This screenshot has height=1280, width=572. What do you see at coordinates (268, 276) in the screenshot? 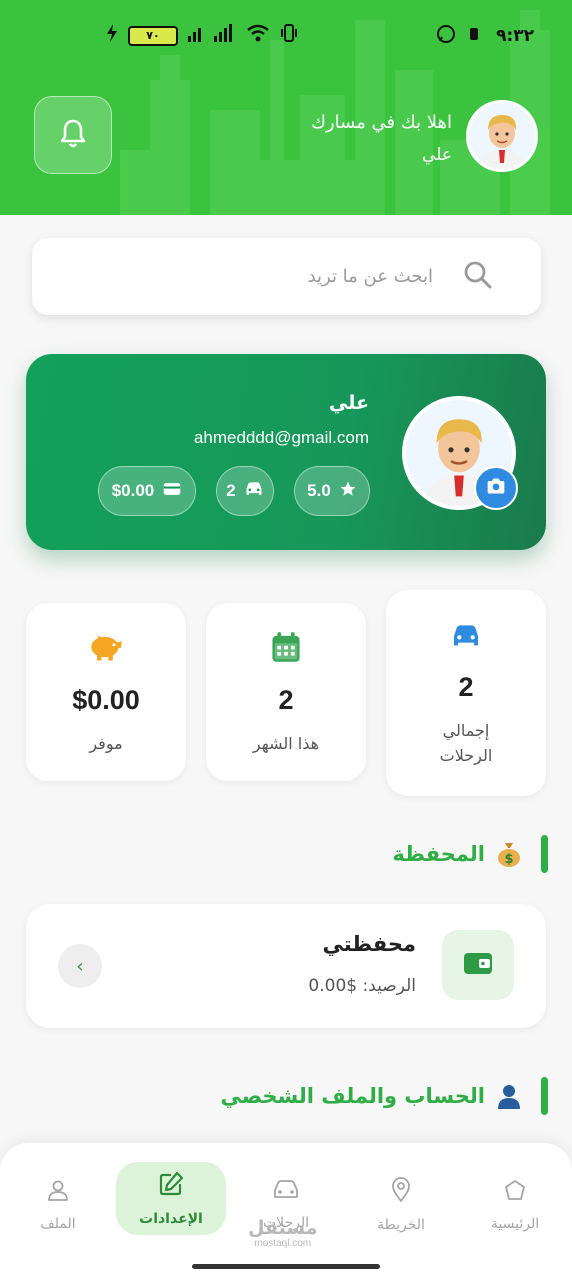
I see `search-input` at bounding box center [268, 276].